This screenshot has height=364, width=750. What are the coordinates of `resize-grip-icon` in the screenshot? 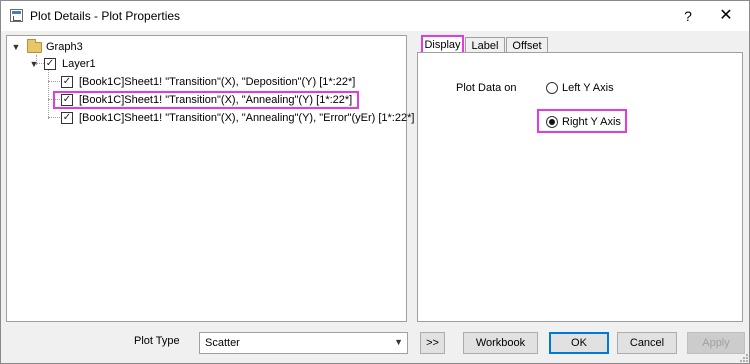 It's located at (744, 358).